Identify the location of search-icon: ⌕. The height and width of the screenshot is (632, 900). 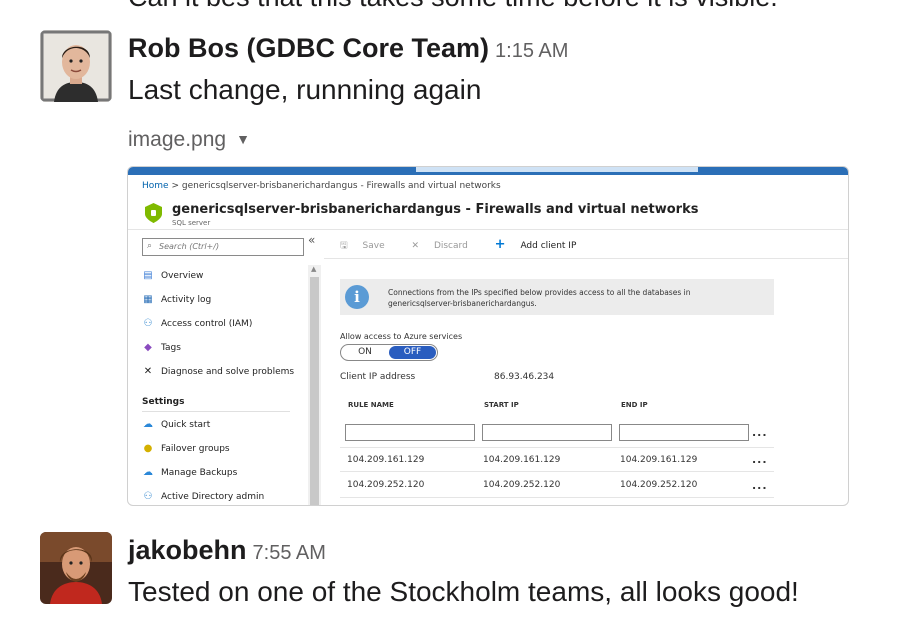
(150, 246).